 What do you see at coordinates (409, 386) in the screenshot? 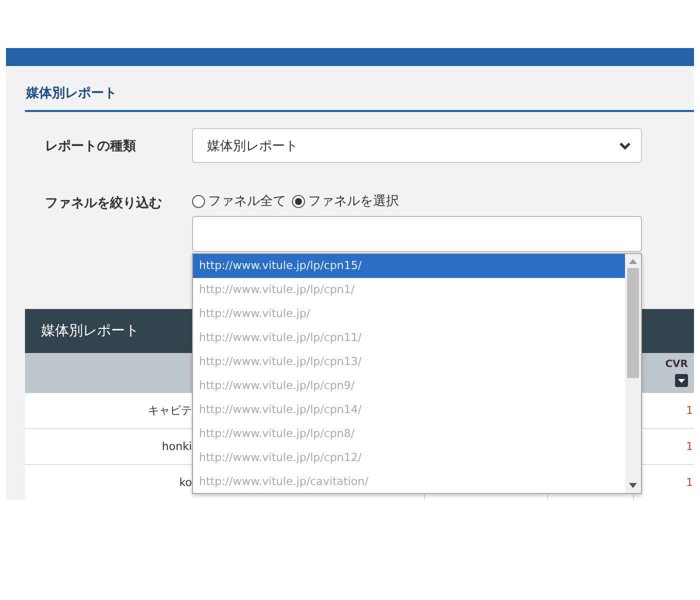
I see `dropdown-item: http://www.vitule.jp/lp/cpn9/` at bounding box center [409, 386].